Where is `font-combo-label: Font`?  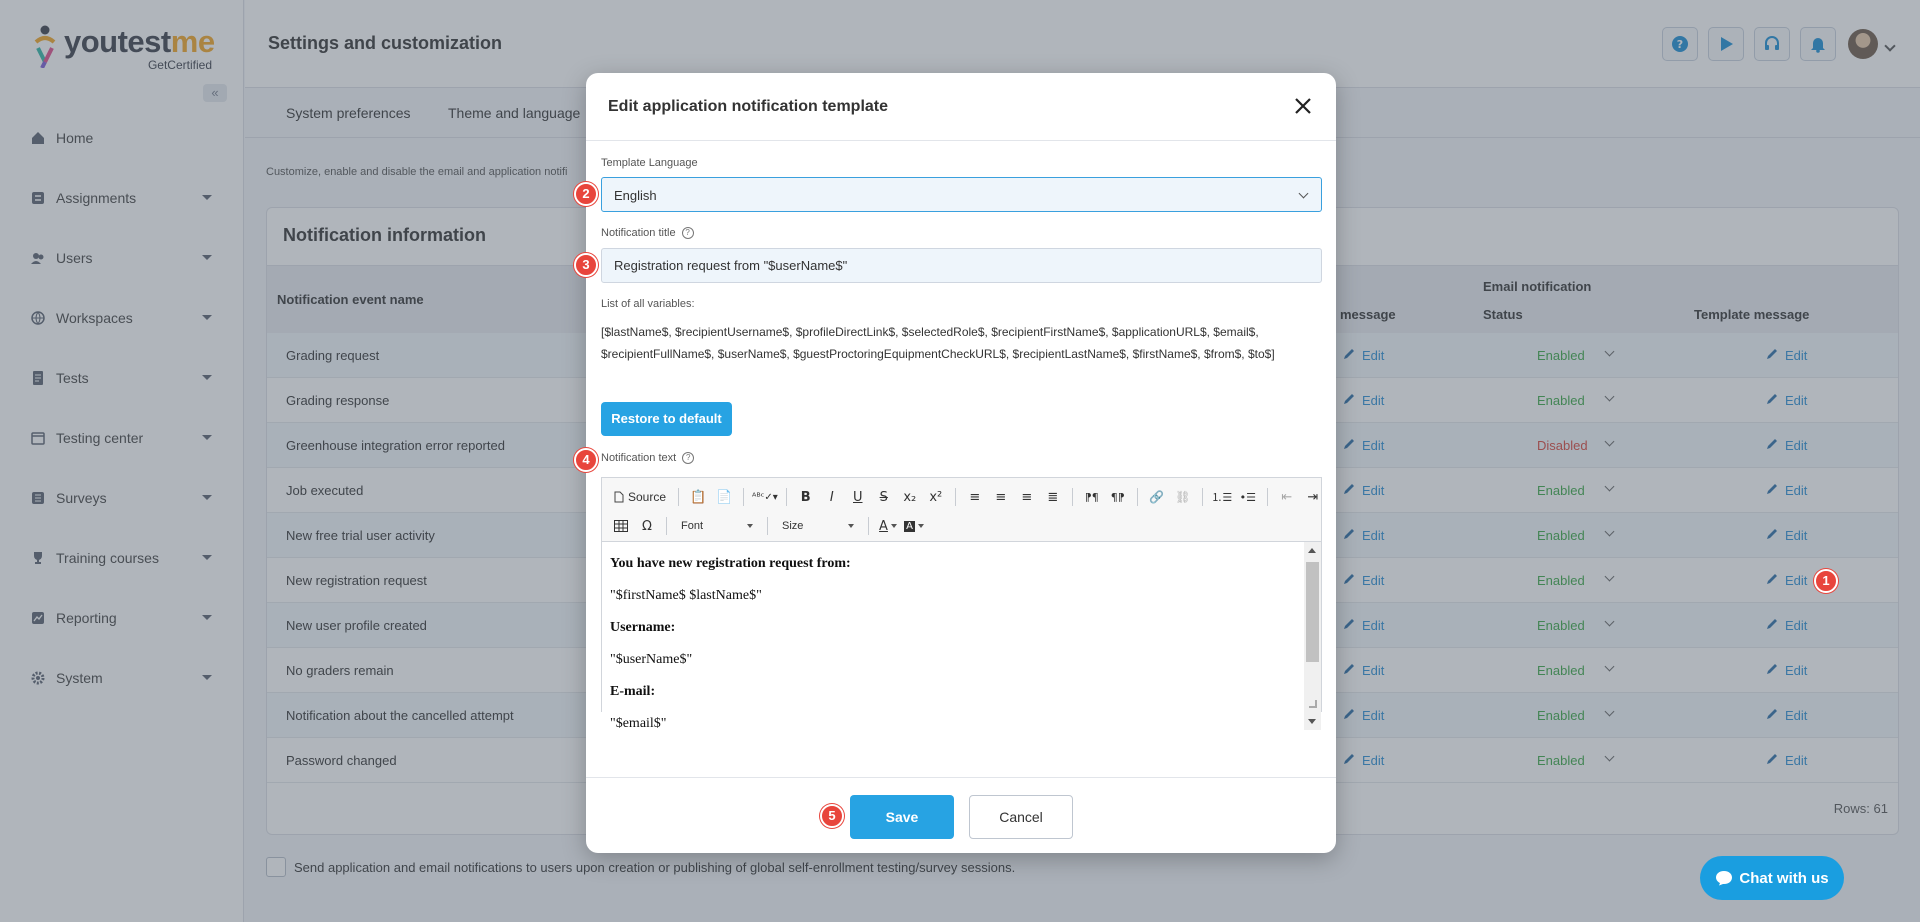
font-combo-label: Font is located at coordinates (692, 526).